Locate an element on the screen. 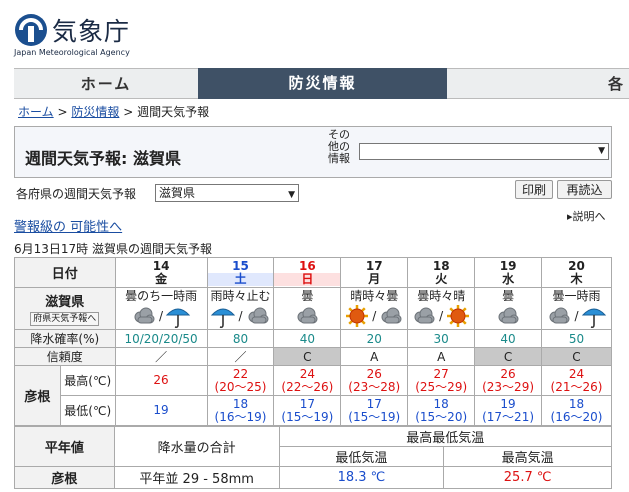  nav-tab-home: ホーム is located at coordinates (106, 83).